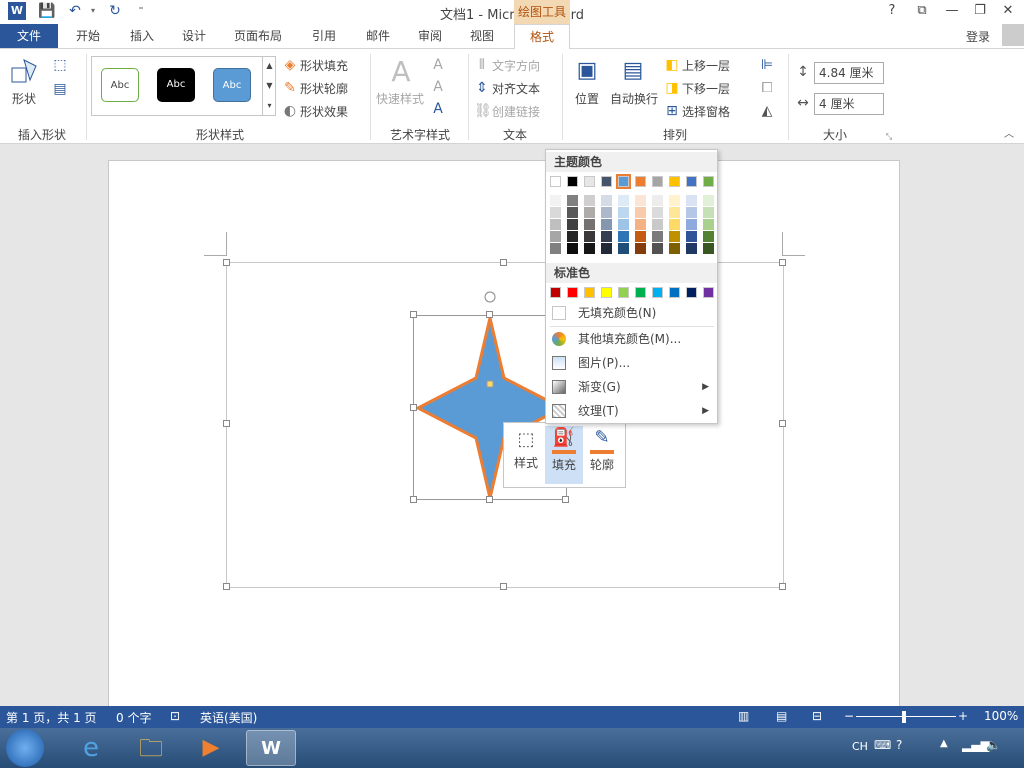 This screenshot has height=768, width=1024. Describe the element at coordinates (211, 748) in the screenshot. I see `media-player-icon: ▶` at that location.